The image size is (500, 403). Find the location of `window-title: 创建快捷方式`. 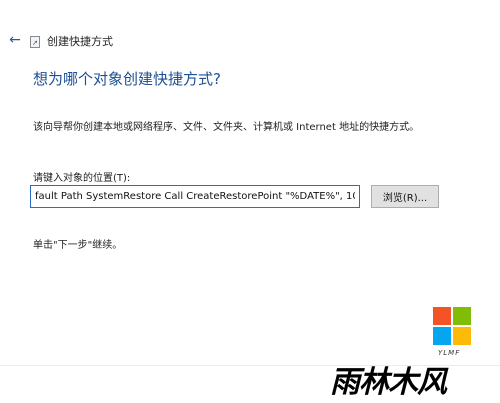

window-title: 创建快捷方式 is located at coordinates (80, 41).